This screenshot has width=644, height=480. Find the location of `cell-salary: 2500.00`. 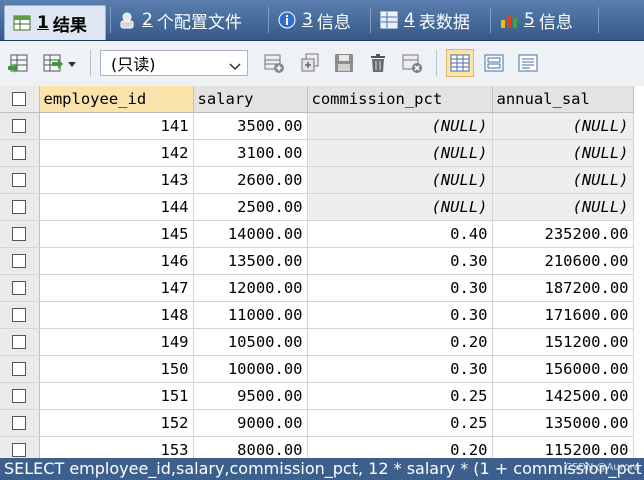

cell-salary: 2500.00 is located at coordinates (250, 207).